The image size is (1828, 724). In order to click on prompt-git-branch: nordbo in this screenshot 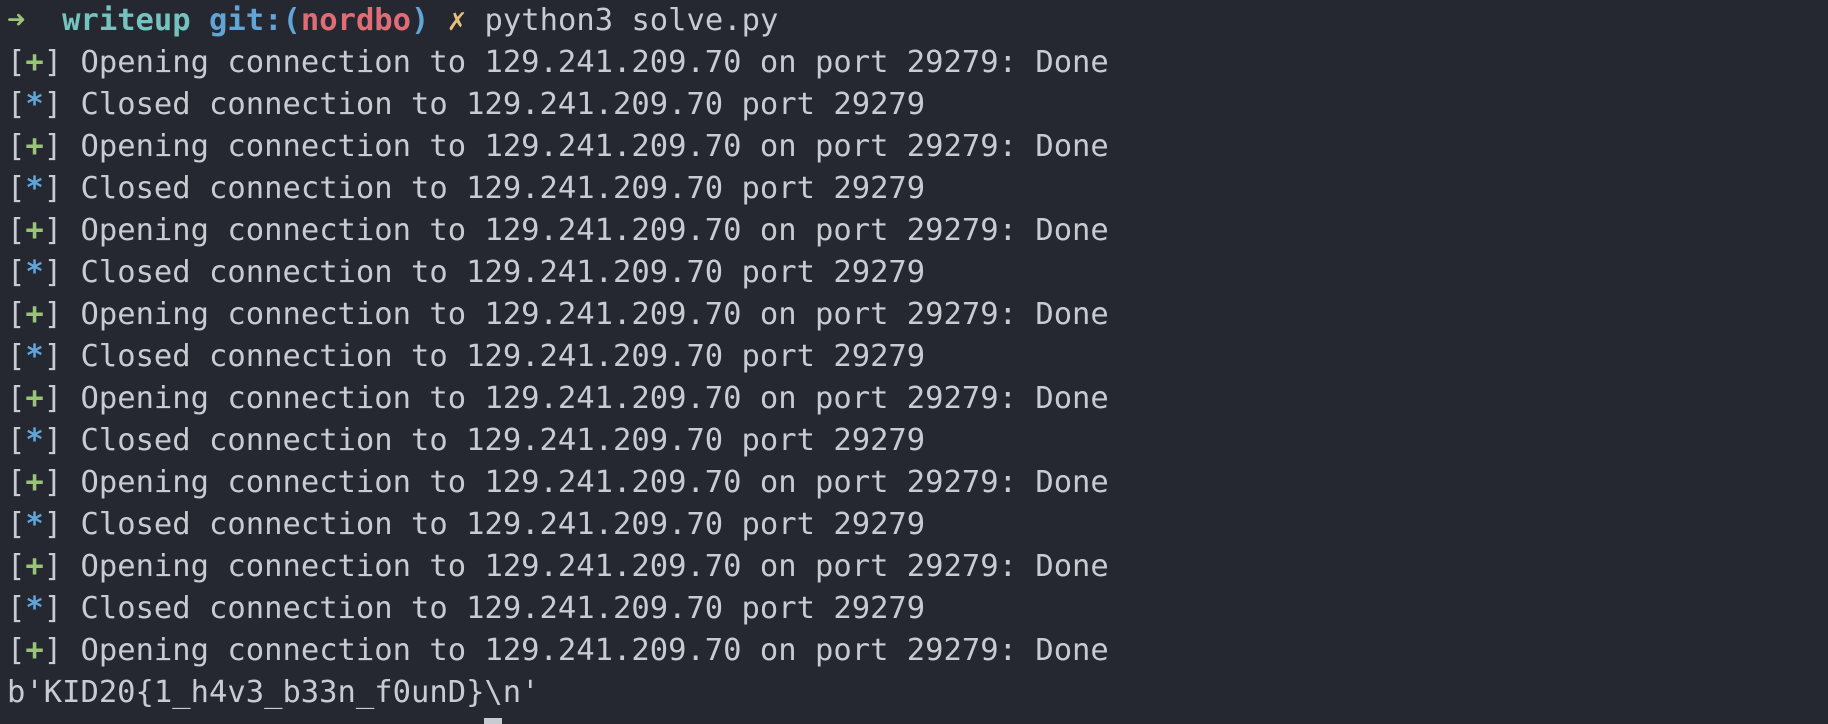, I will do `click(356, 20)`.